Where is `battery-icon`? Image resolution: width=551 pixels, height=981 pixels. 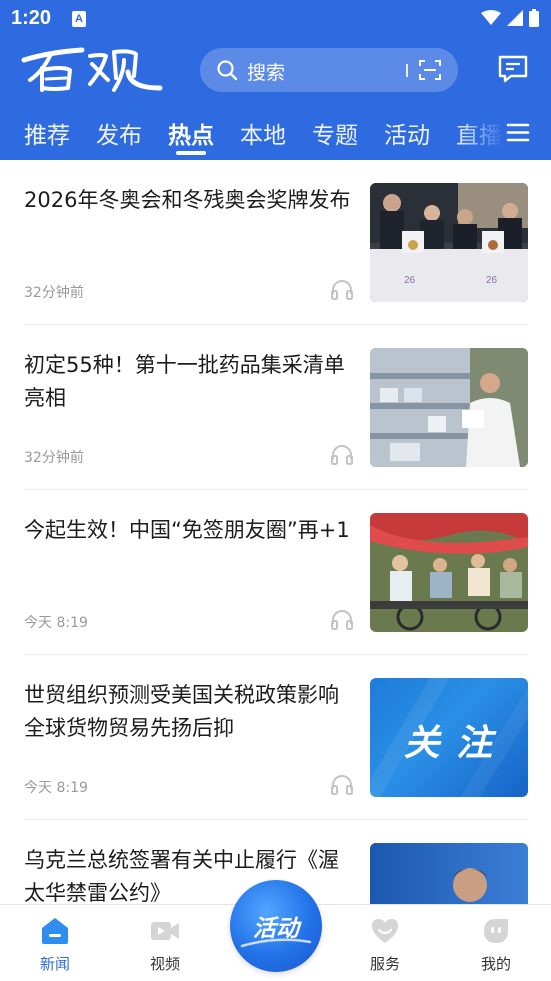 battery-icon is located at coordinates (534, 18).